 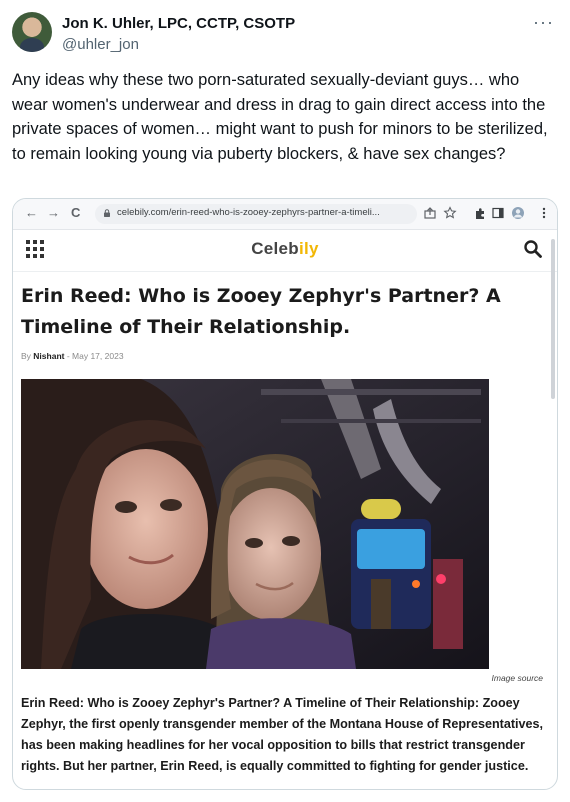 What do you see at coordinates (450, 213) in the screenshot?
I see `star-icon` at bounding box center [450, 213].